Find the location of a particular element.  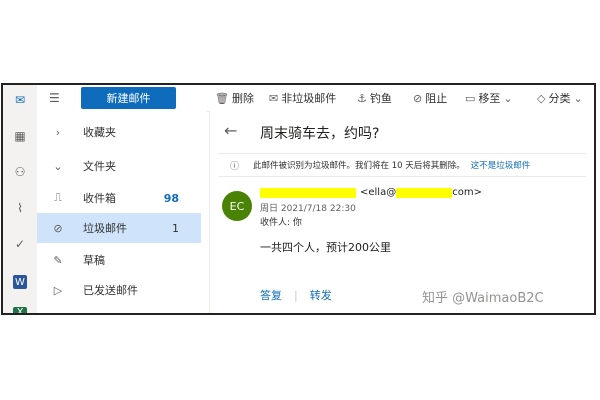

not-junk-link: 这不是垃圾邮件 is located at coordinates (501, 165).